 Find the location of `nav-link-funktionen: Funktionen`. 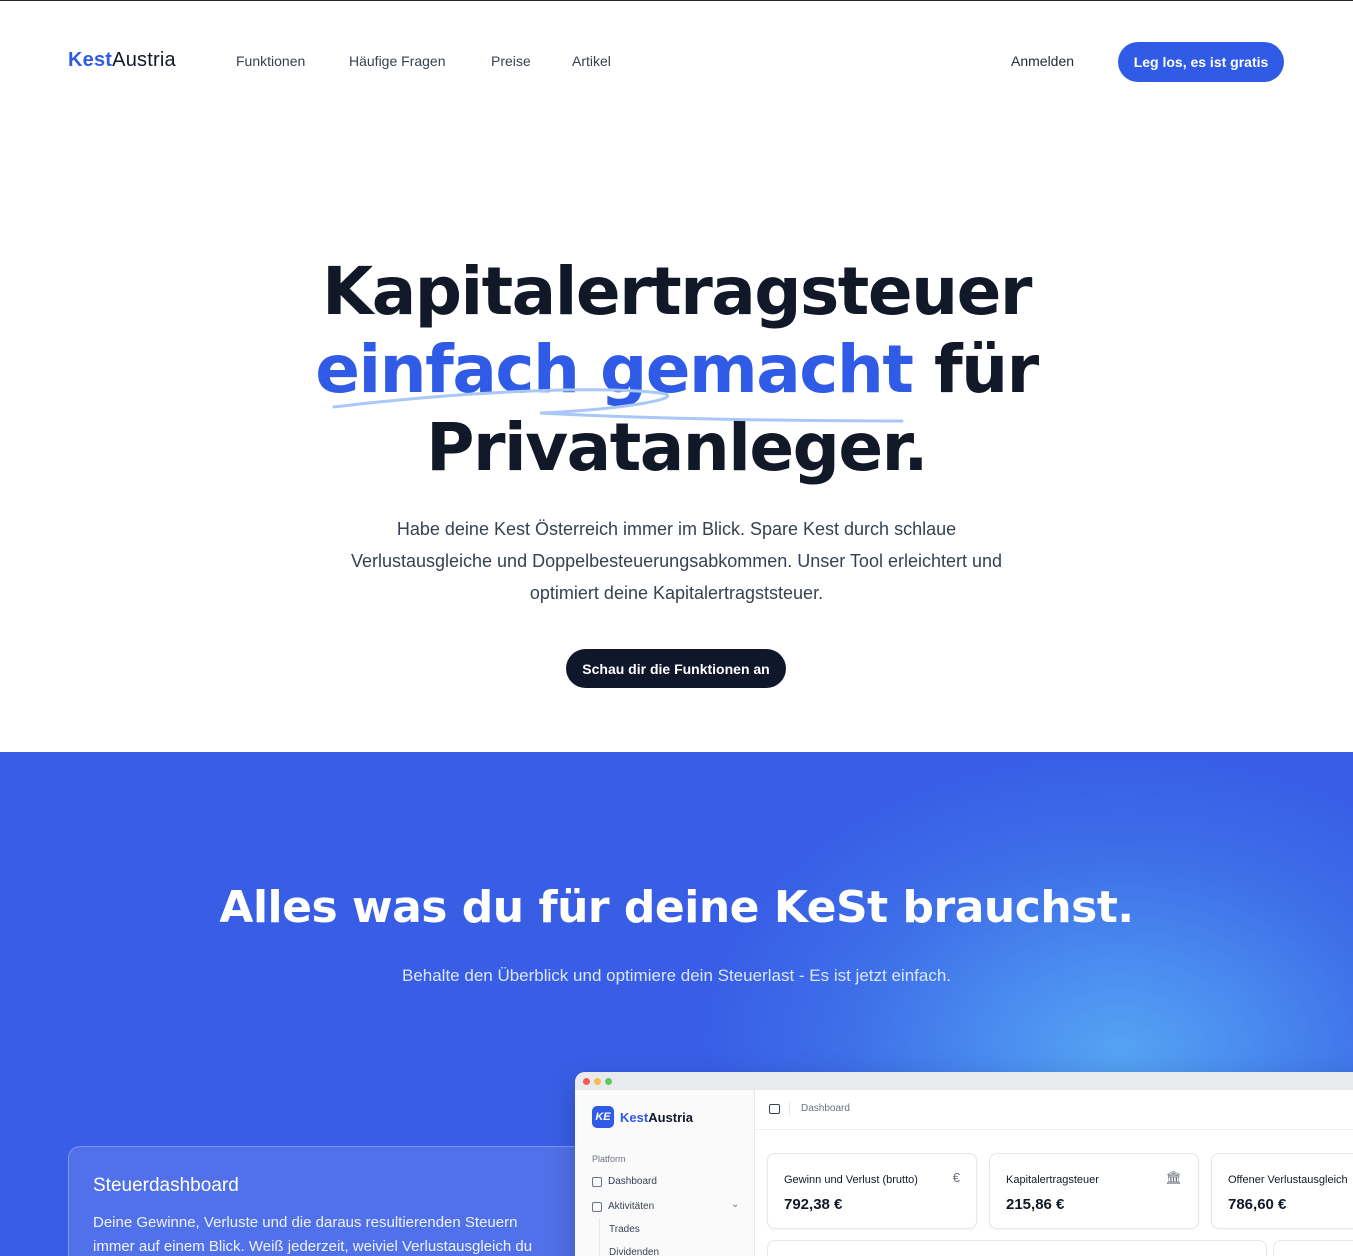

nav-link-funktionen: Funktionen is located at coordinates (270, 61).